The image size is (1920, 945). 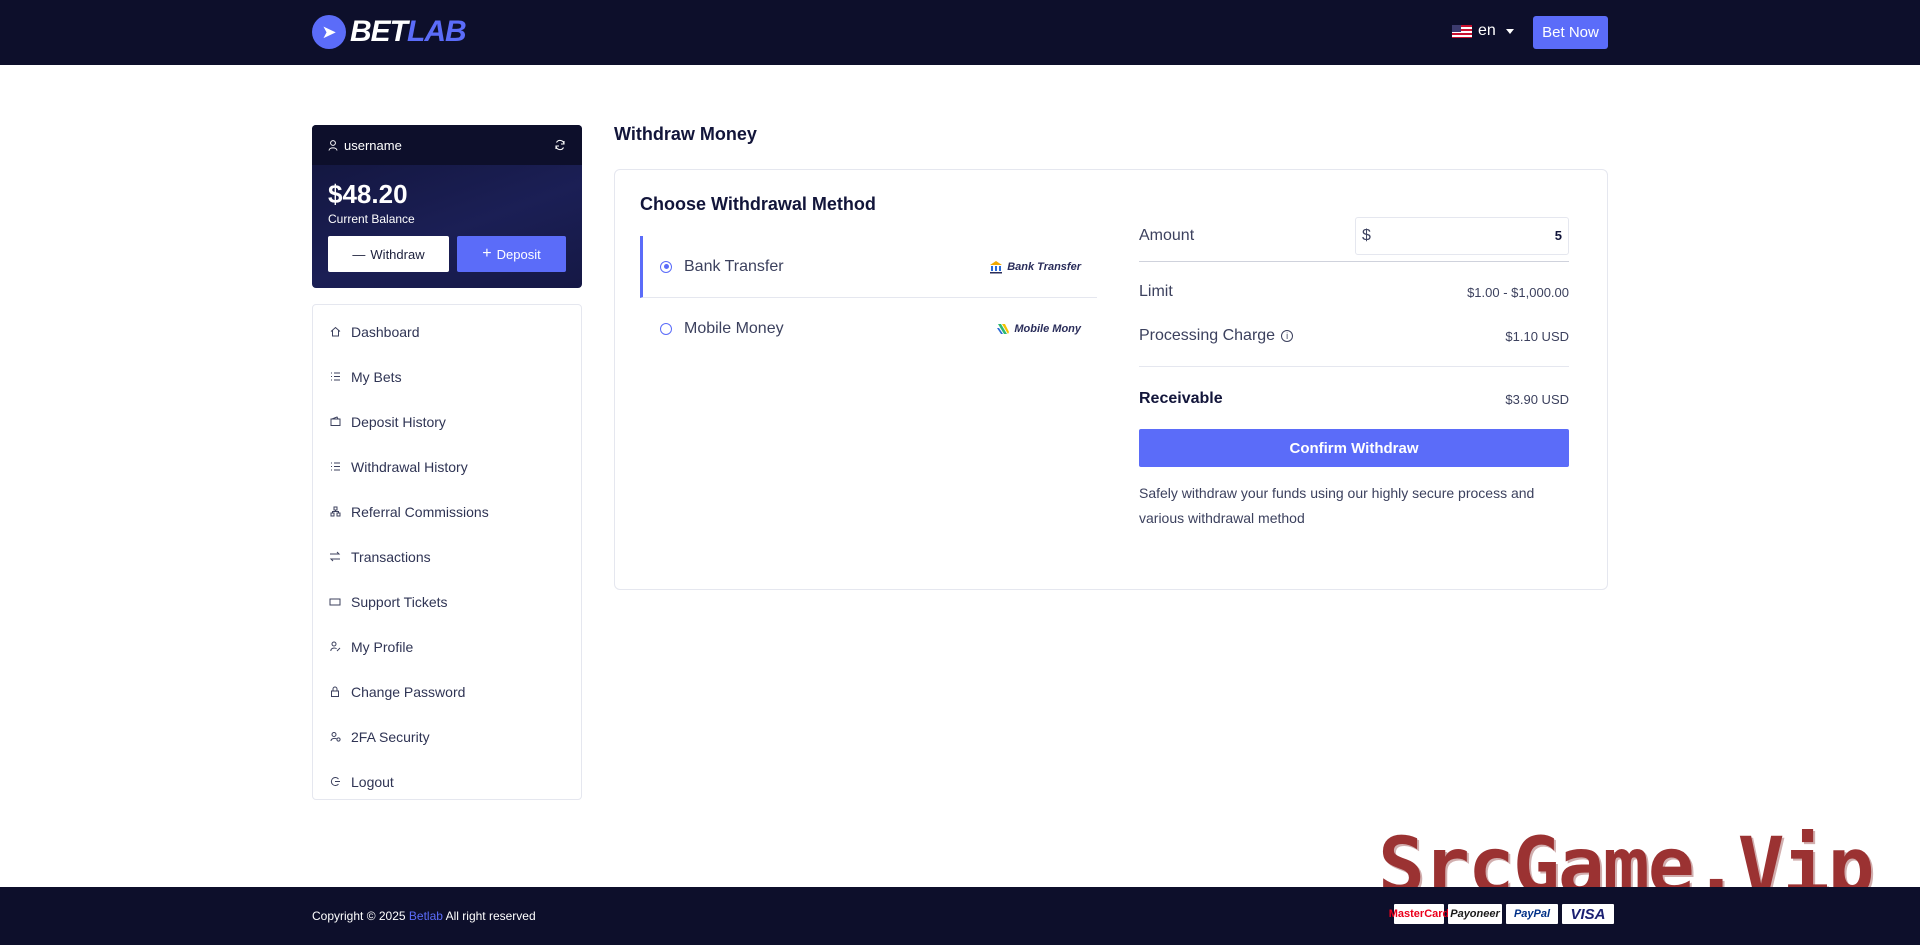 What do you see at coordinates (1537, 399) in the screenshot?
I see `receivable-value: $3.90 USD` at bounding box center [1537, 399].